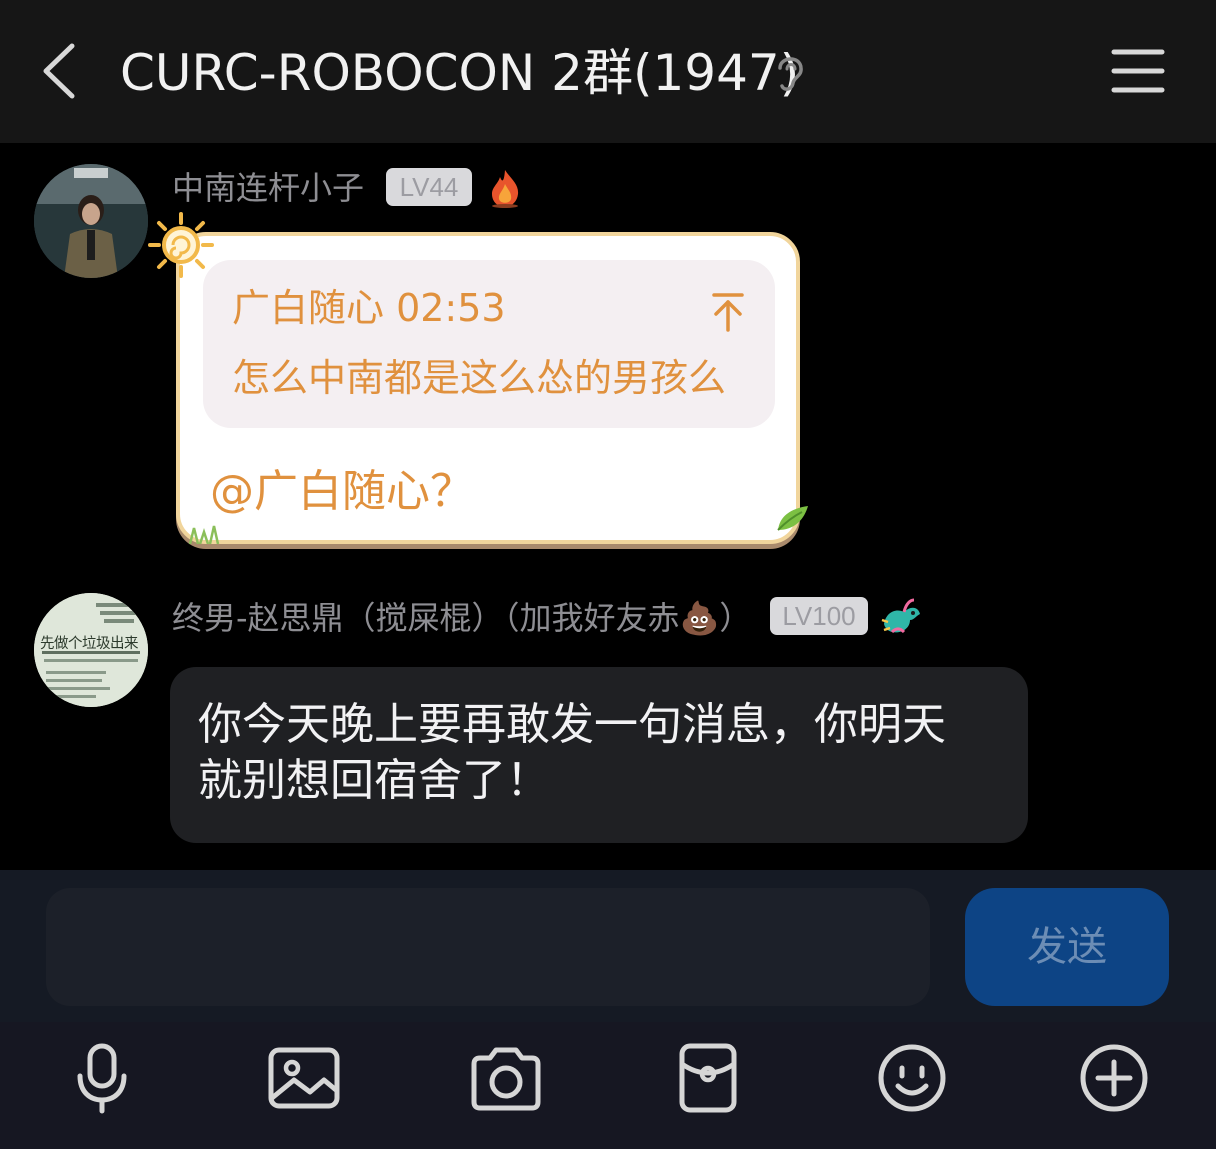  I want to click on red-packet-button, so click(708, 1078).